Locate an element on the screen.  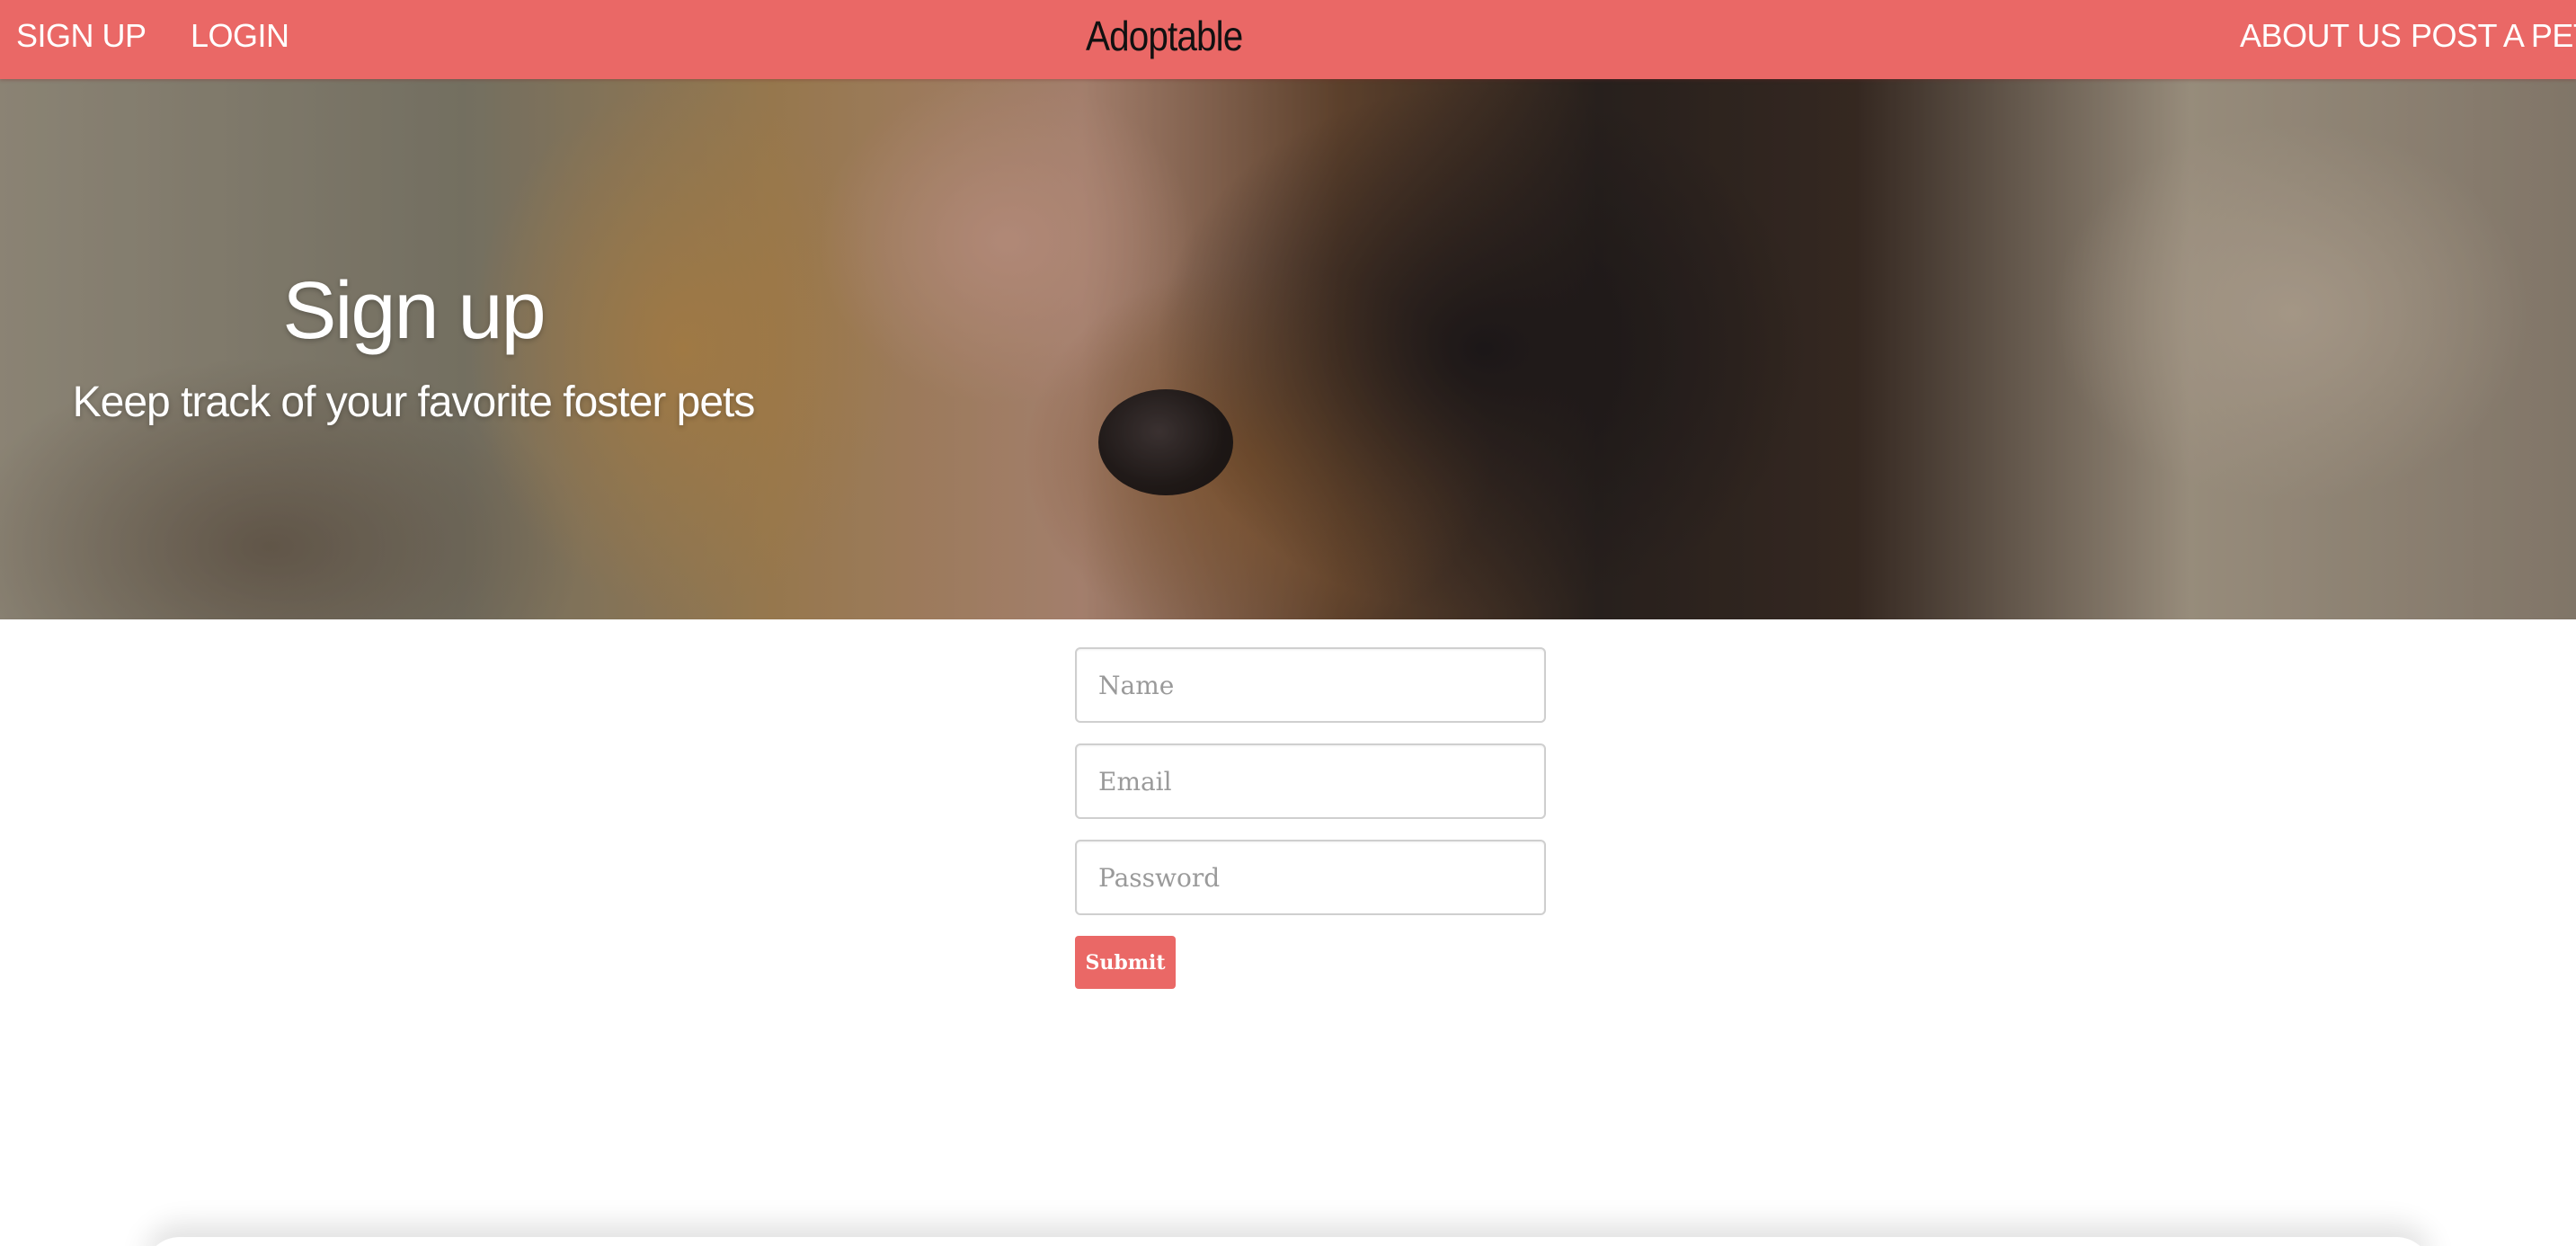
nav-about-link: ABOUT US is located at coordinates (2321, 40).